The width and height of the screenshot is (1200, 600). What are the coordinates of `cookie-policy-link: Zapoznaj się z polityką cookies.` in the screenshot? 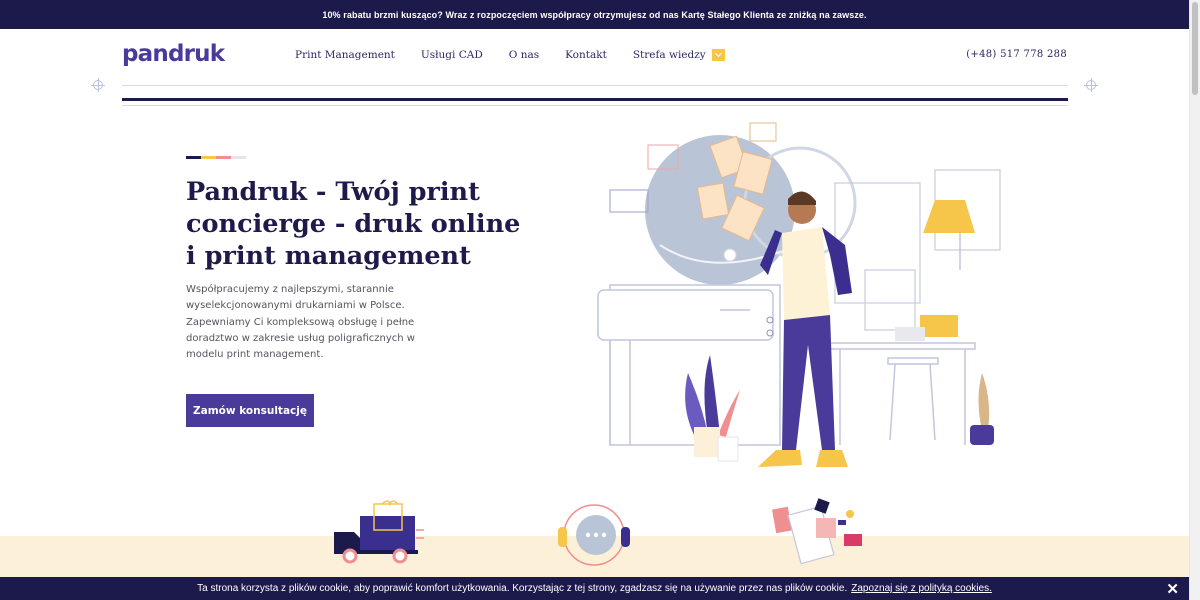 It's located at (921, 588).